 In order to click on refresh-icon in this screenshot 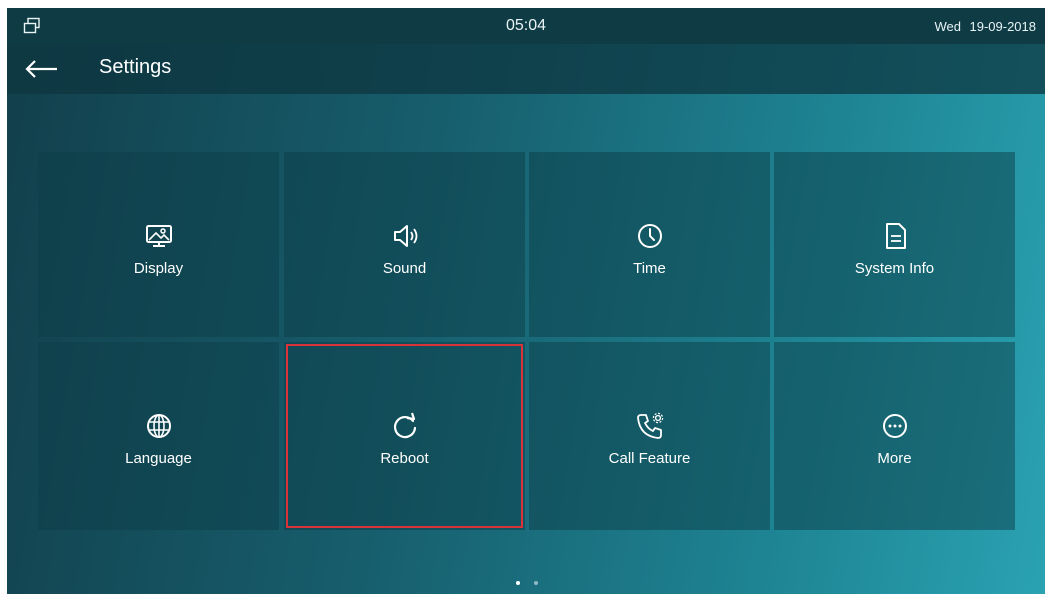, I will do `click(404, 425)`.